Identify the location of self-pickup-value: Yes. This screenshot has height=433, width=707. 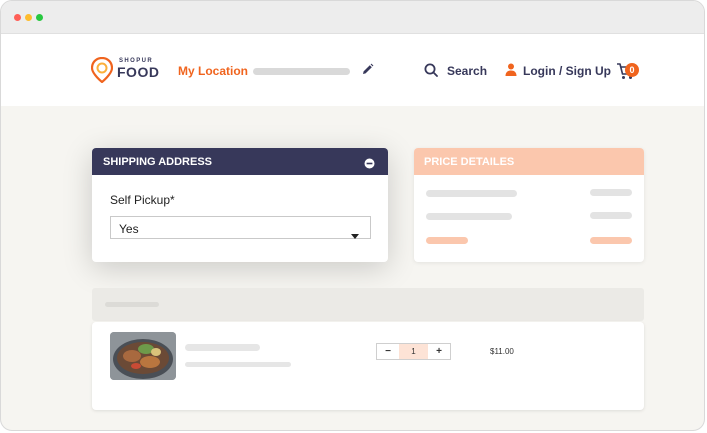
(129, 229).